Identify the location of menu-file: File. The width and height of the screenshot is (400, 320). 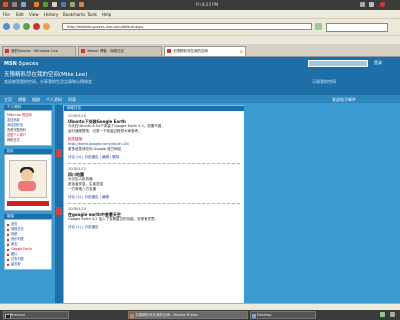
(6, 14).